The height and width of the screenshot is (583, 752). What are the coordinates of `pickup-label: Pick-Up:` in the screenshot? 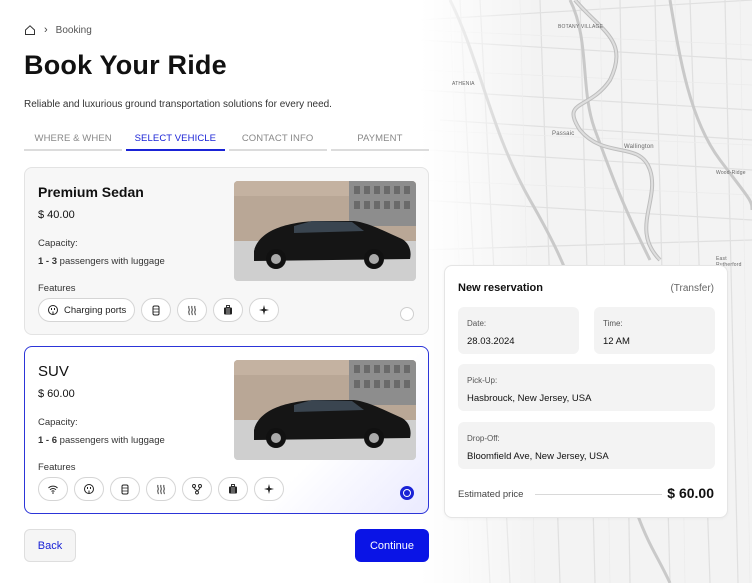 It's located at (482, 380).